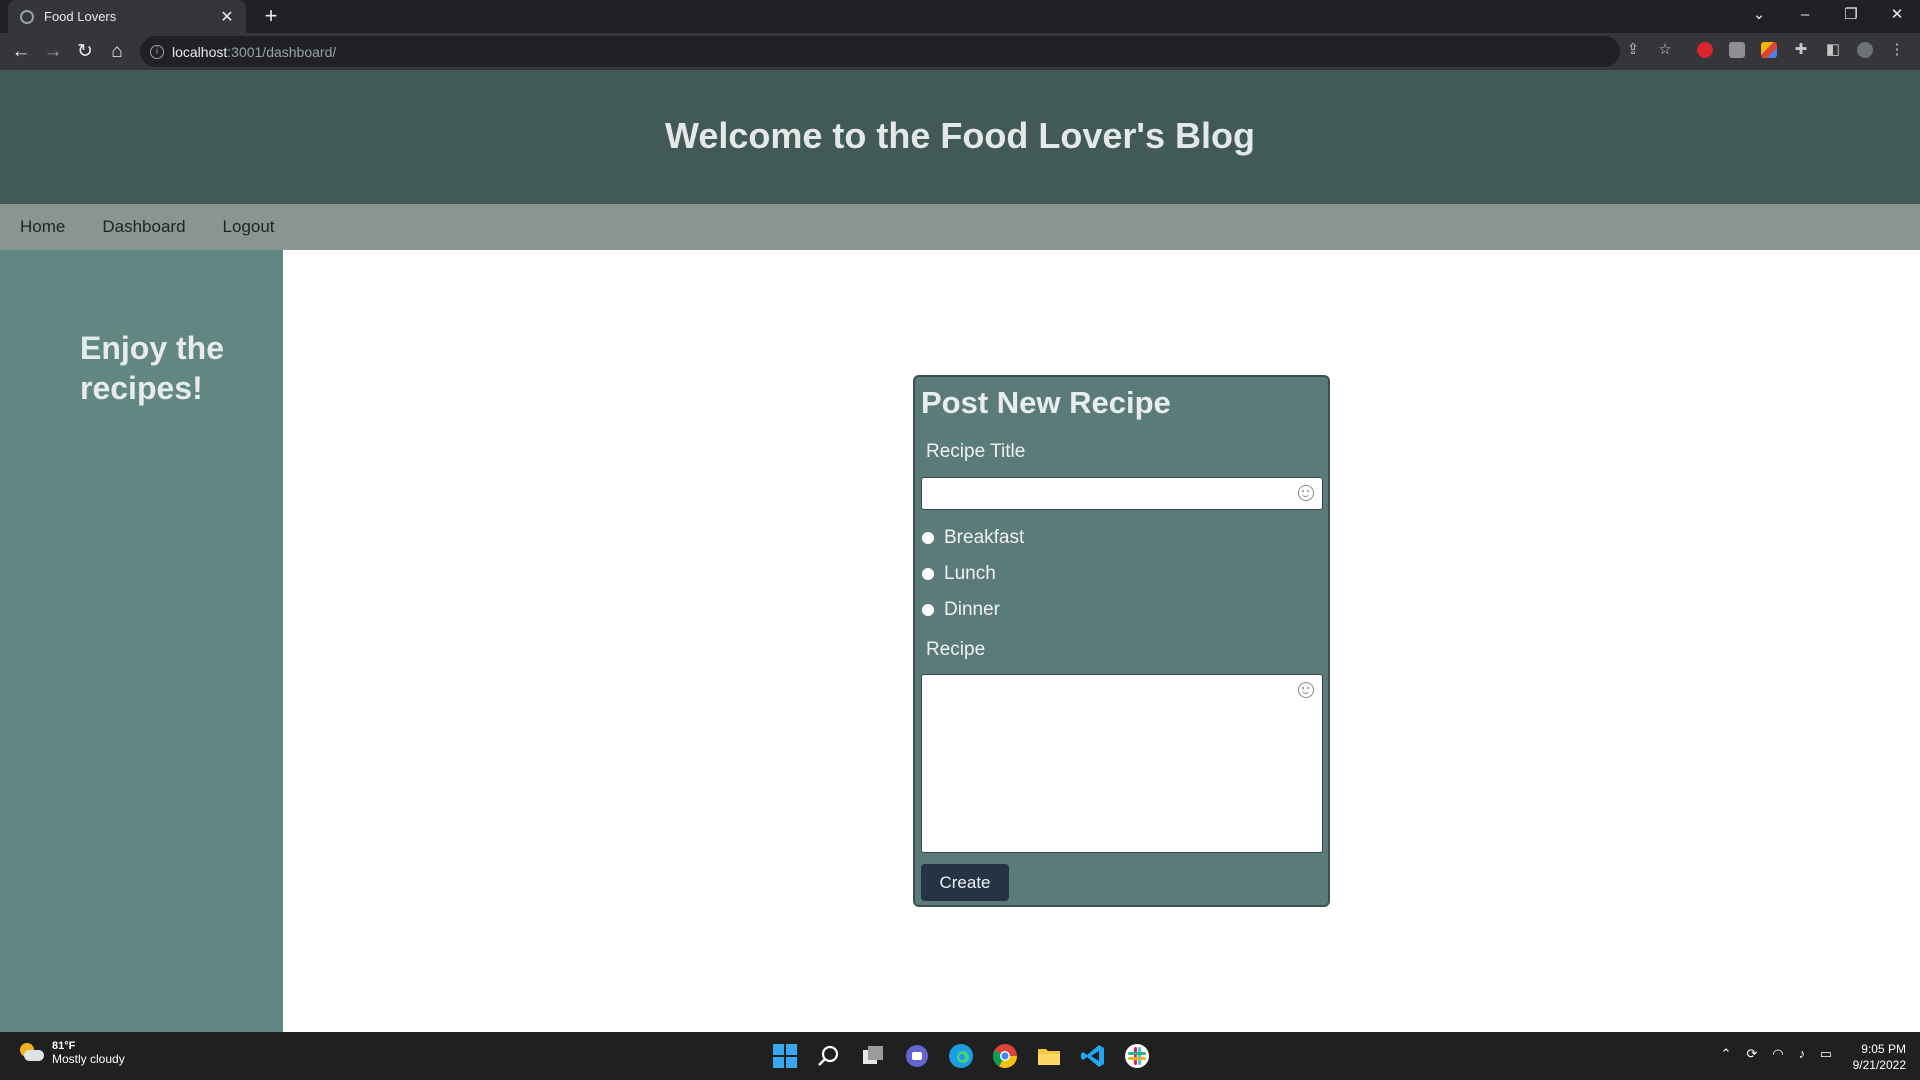  I want to click on nav-dashboard-link: Dashboard, so click(143, 227).